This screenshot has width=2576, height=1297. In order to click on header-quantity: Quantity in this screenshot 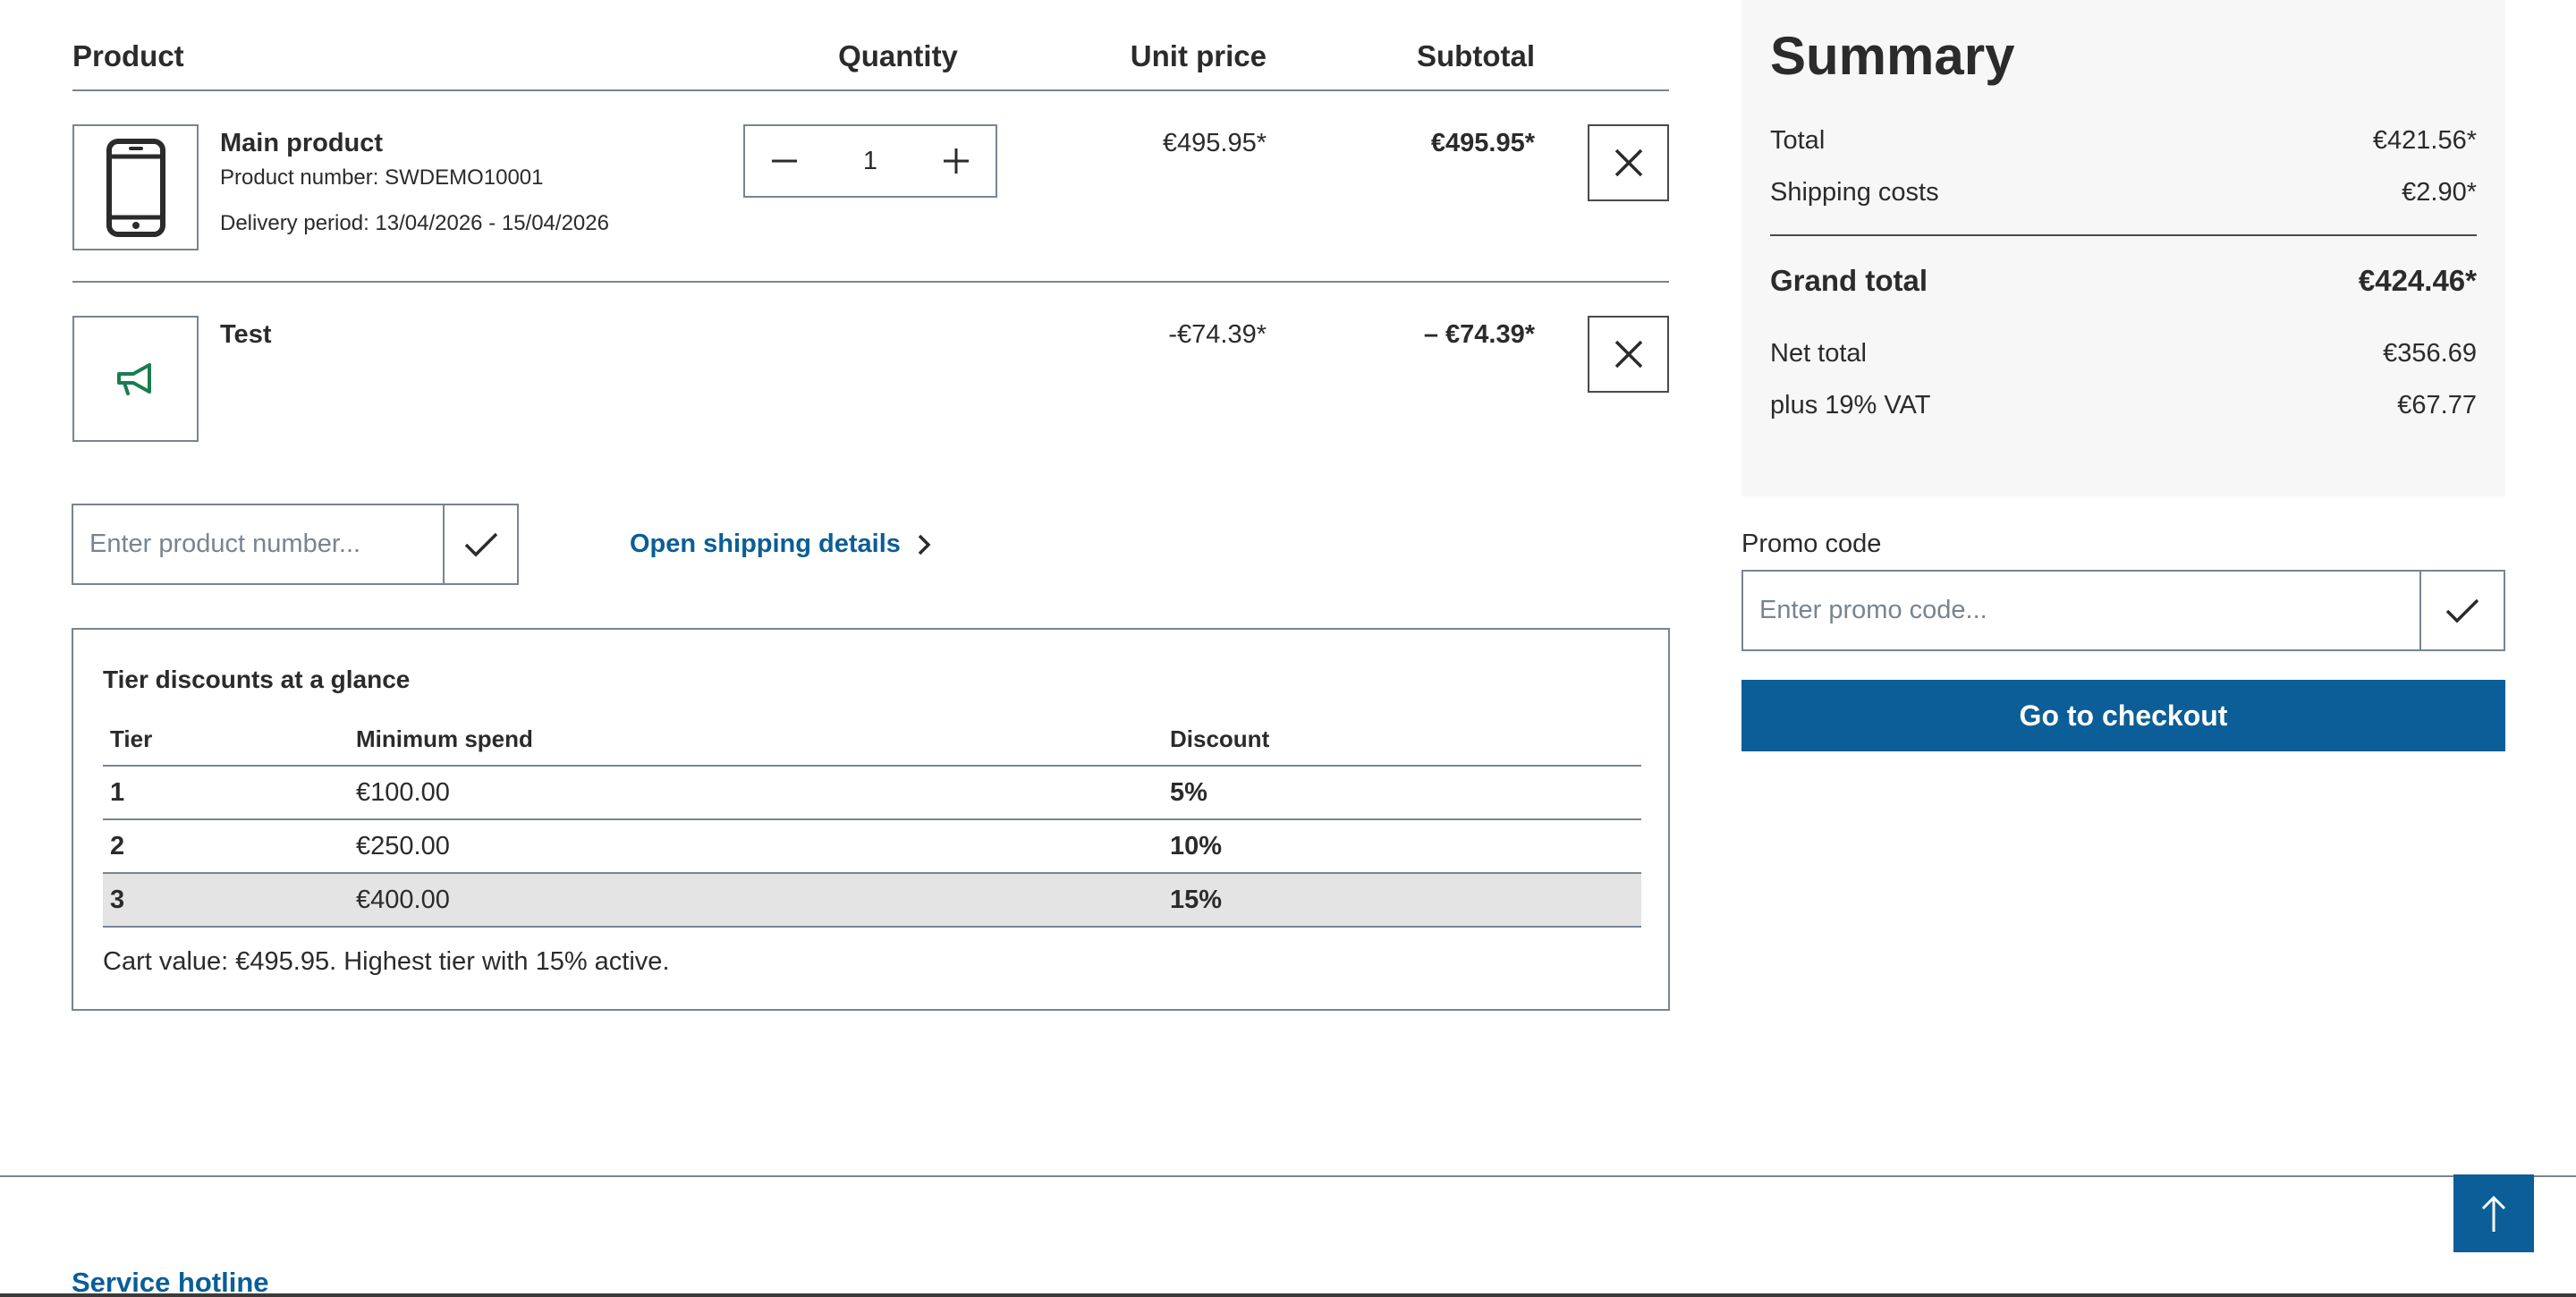, I will do `click(898, 55)`.